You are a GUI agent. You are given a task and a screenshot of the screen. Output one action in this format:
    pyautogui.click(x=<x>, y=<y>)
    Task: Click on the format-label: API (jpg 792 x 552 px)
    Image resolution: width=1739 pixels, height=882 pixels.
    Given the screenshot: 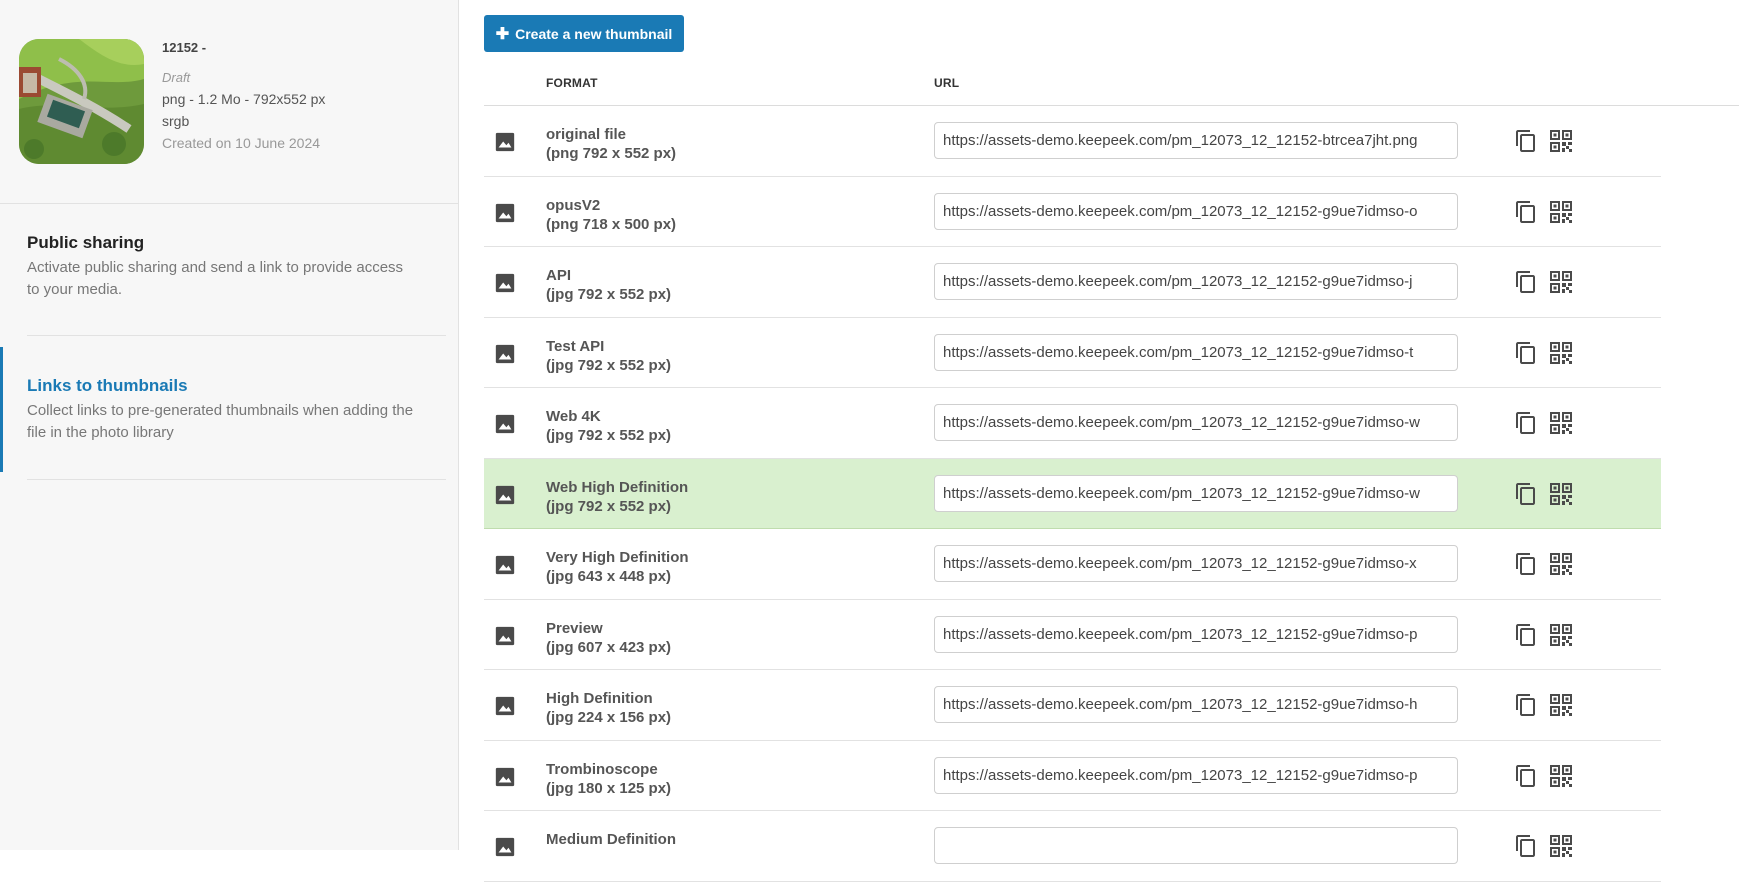 What is the action you would take?
    pyautogui.click(x=608, y=285)
    